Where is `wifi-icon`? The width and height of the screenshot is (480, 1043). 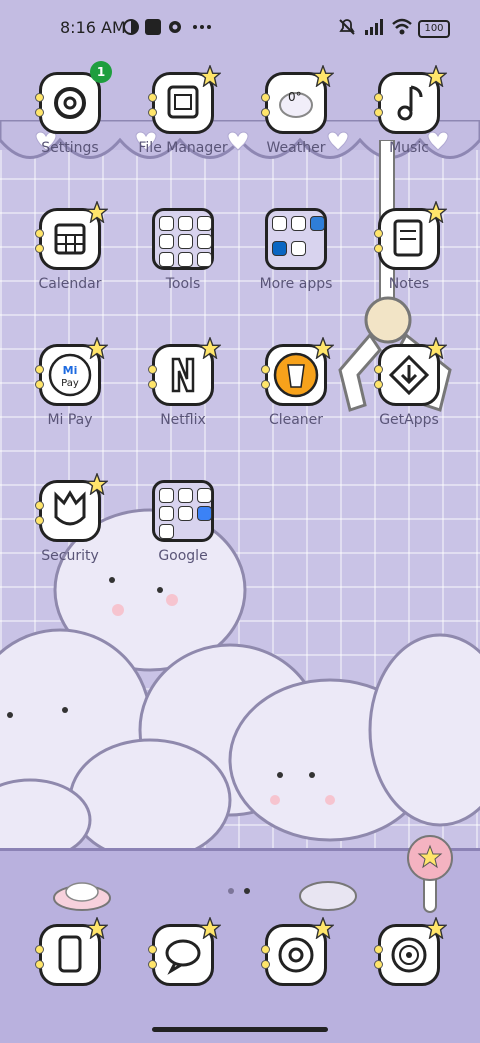
wifi-icon is located at coordinates (402, 26).